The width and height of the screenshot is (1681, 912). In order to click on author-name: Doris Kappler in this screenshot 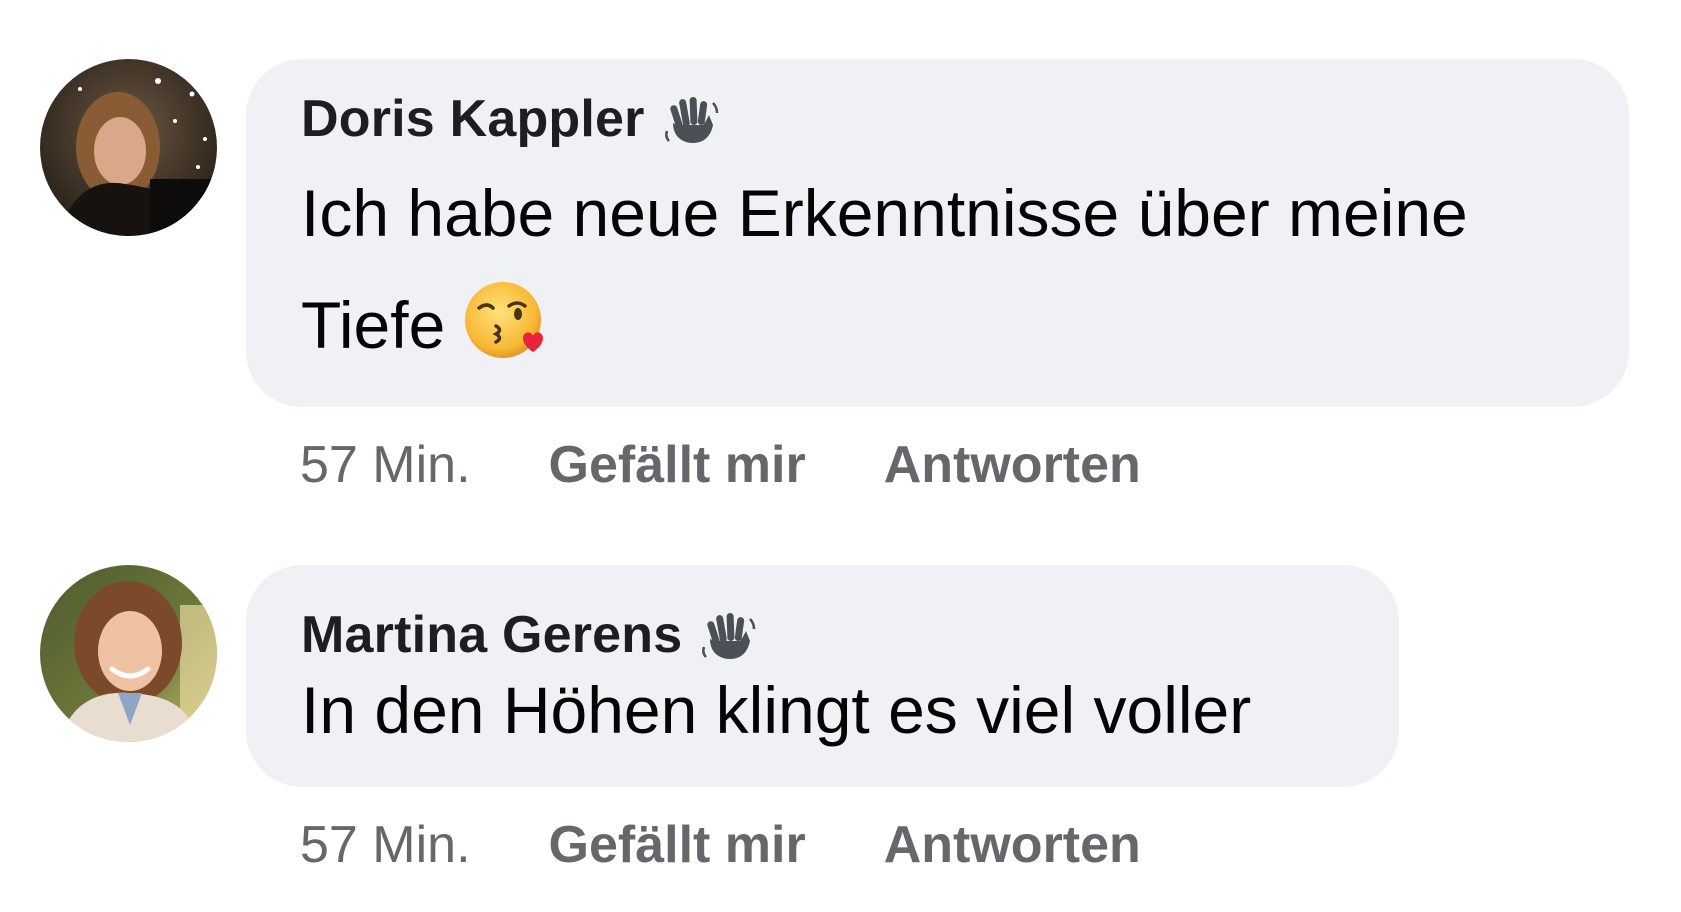, I will do `click(473, 119)`.